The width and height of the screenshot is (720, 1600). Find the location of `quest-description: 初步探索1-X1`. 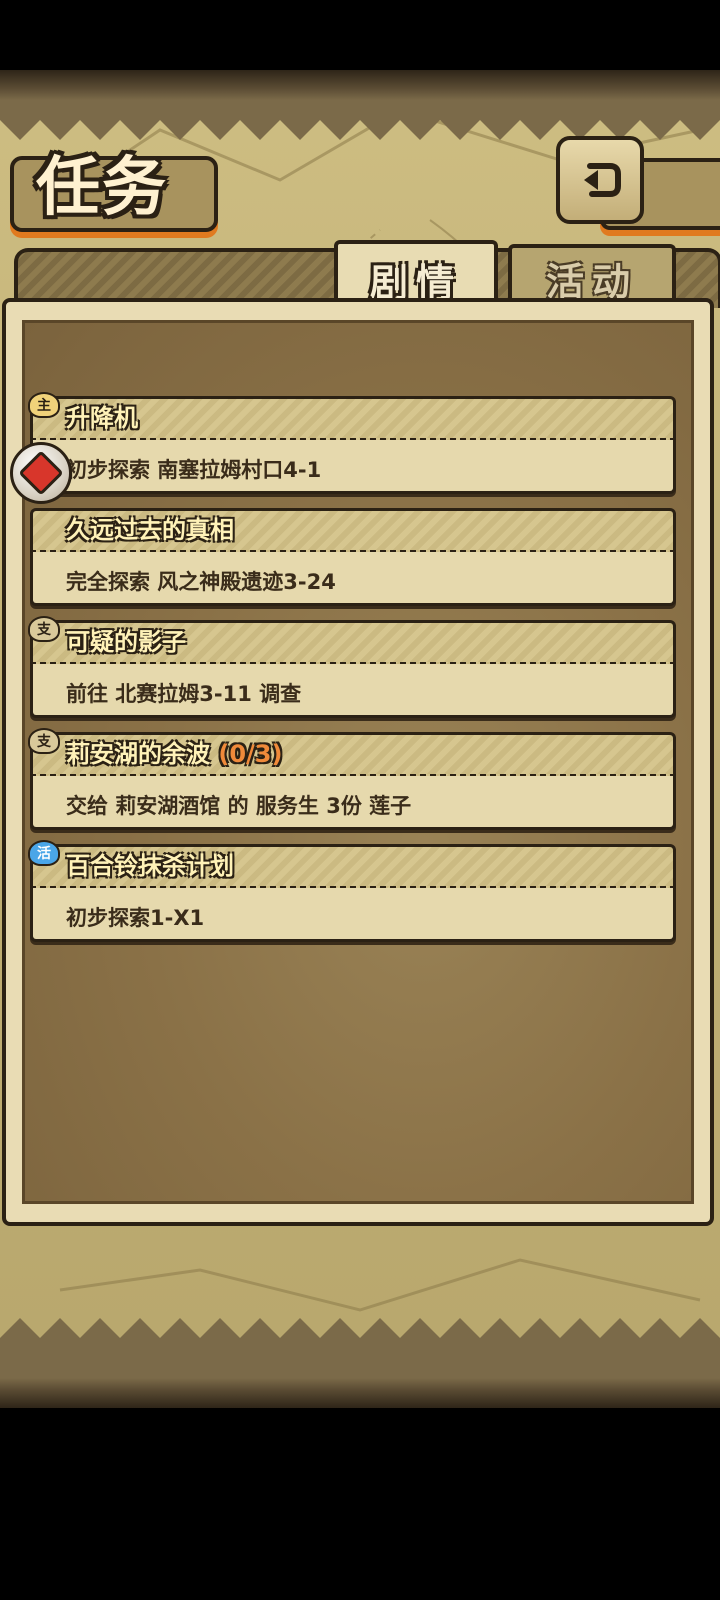

quest-description: 初步探索1-X1 is located at coordinates (135, 918).